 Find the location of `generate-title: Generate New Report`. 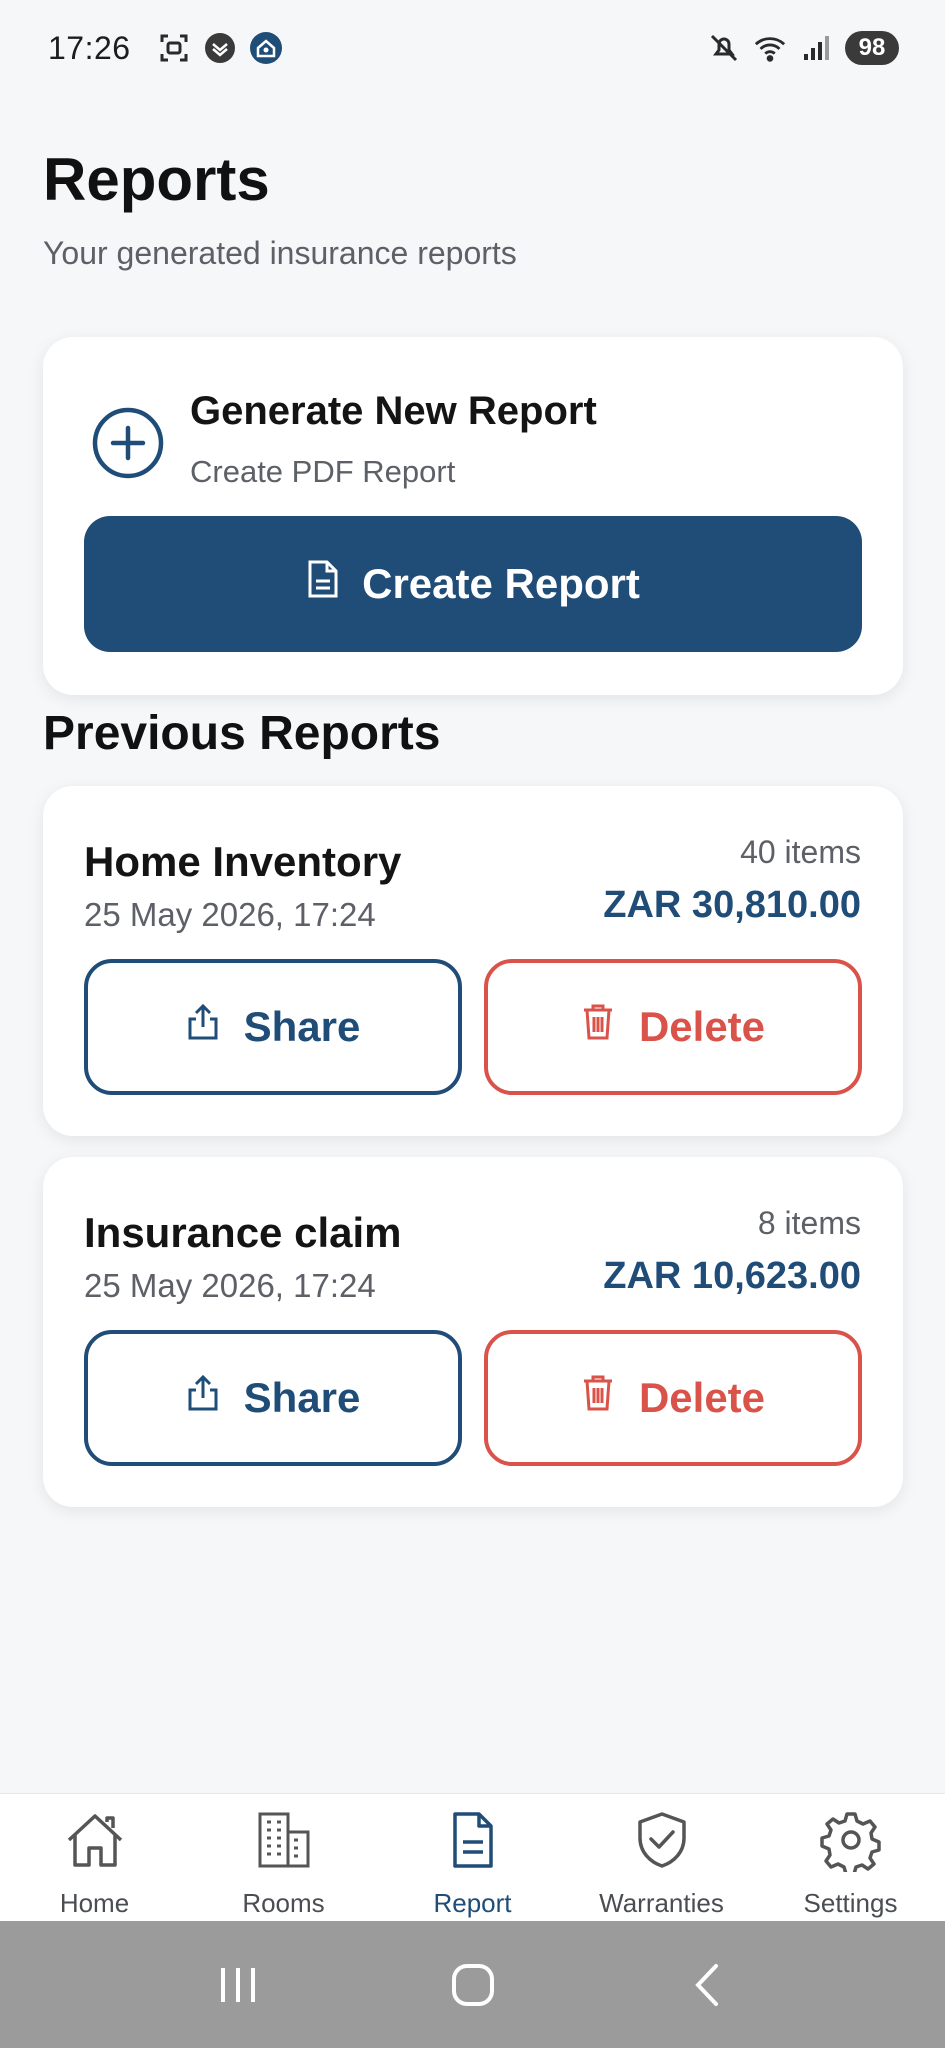

generate-title: Generate New Report is located at coordinates (393, 411).